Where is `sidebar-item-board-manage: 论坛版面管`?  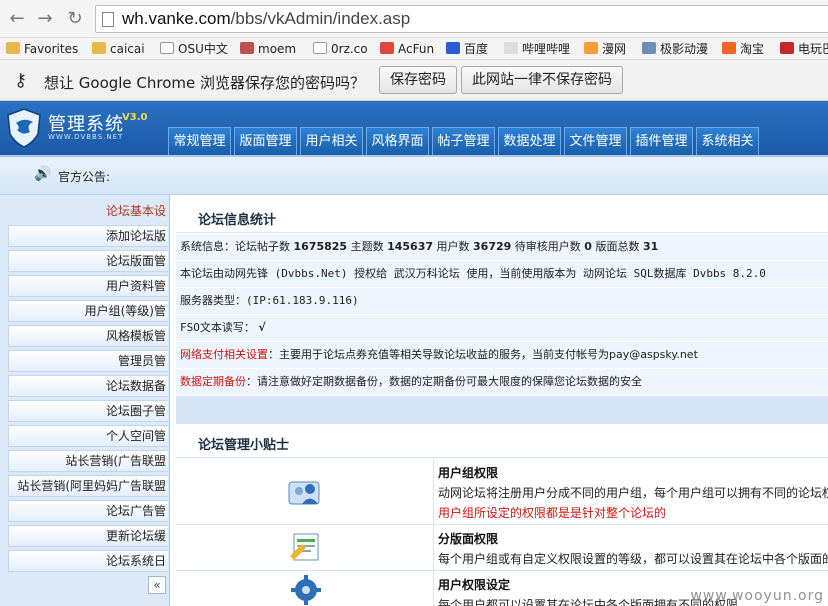
sidebar-item-board-manage: 论坛版面管 is located at coordinates (88, 261).